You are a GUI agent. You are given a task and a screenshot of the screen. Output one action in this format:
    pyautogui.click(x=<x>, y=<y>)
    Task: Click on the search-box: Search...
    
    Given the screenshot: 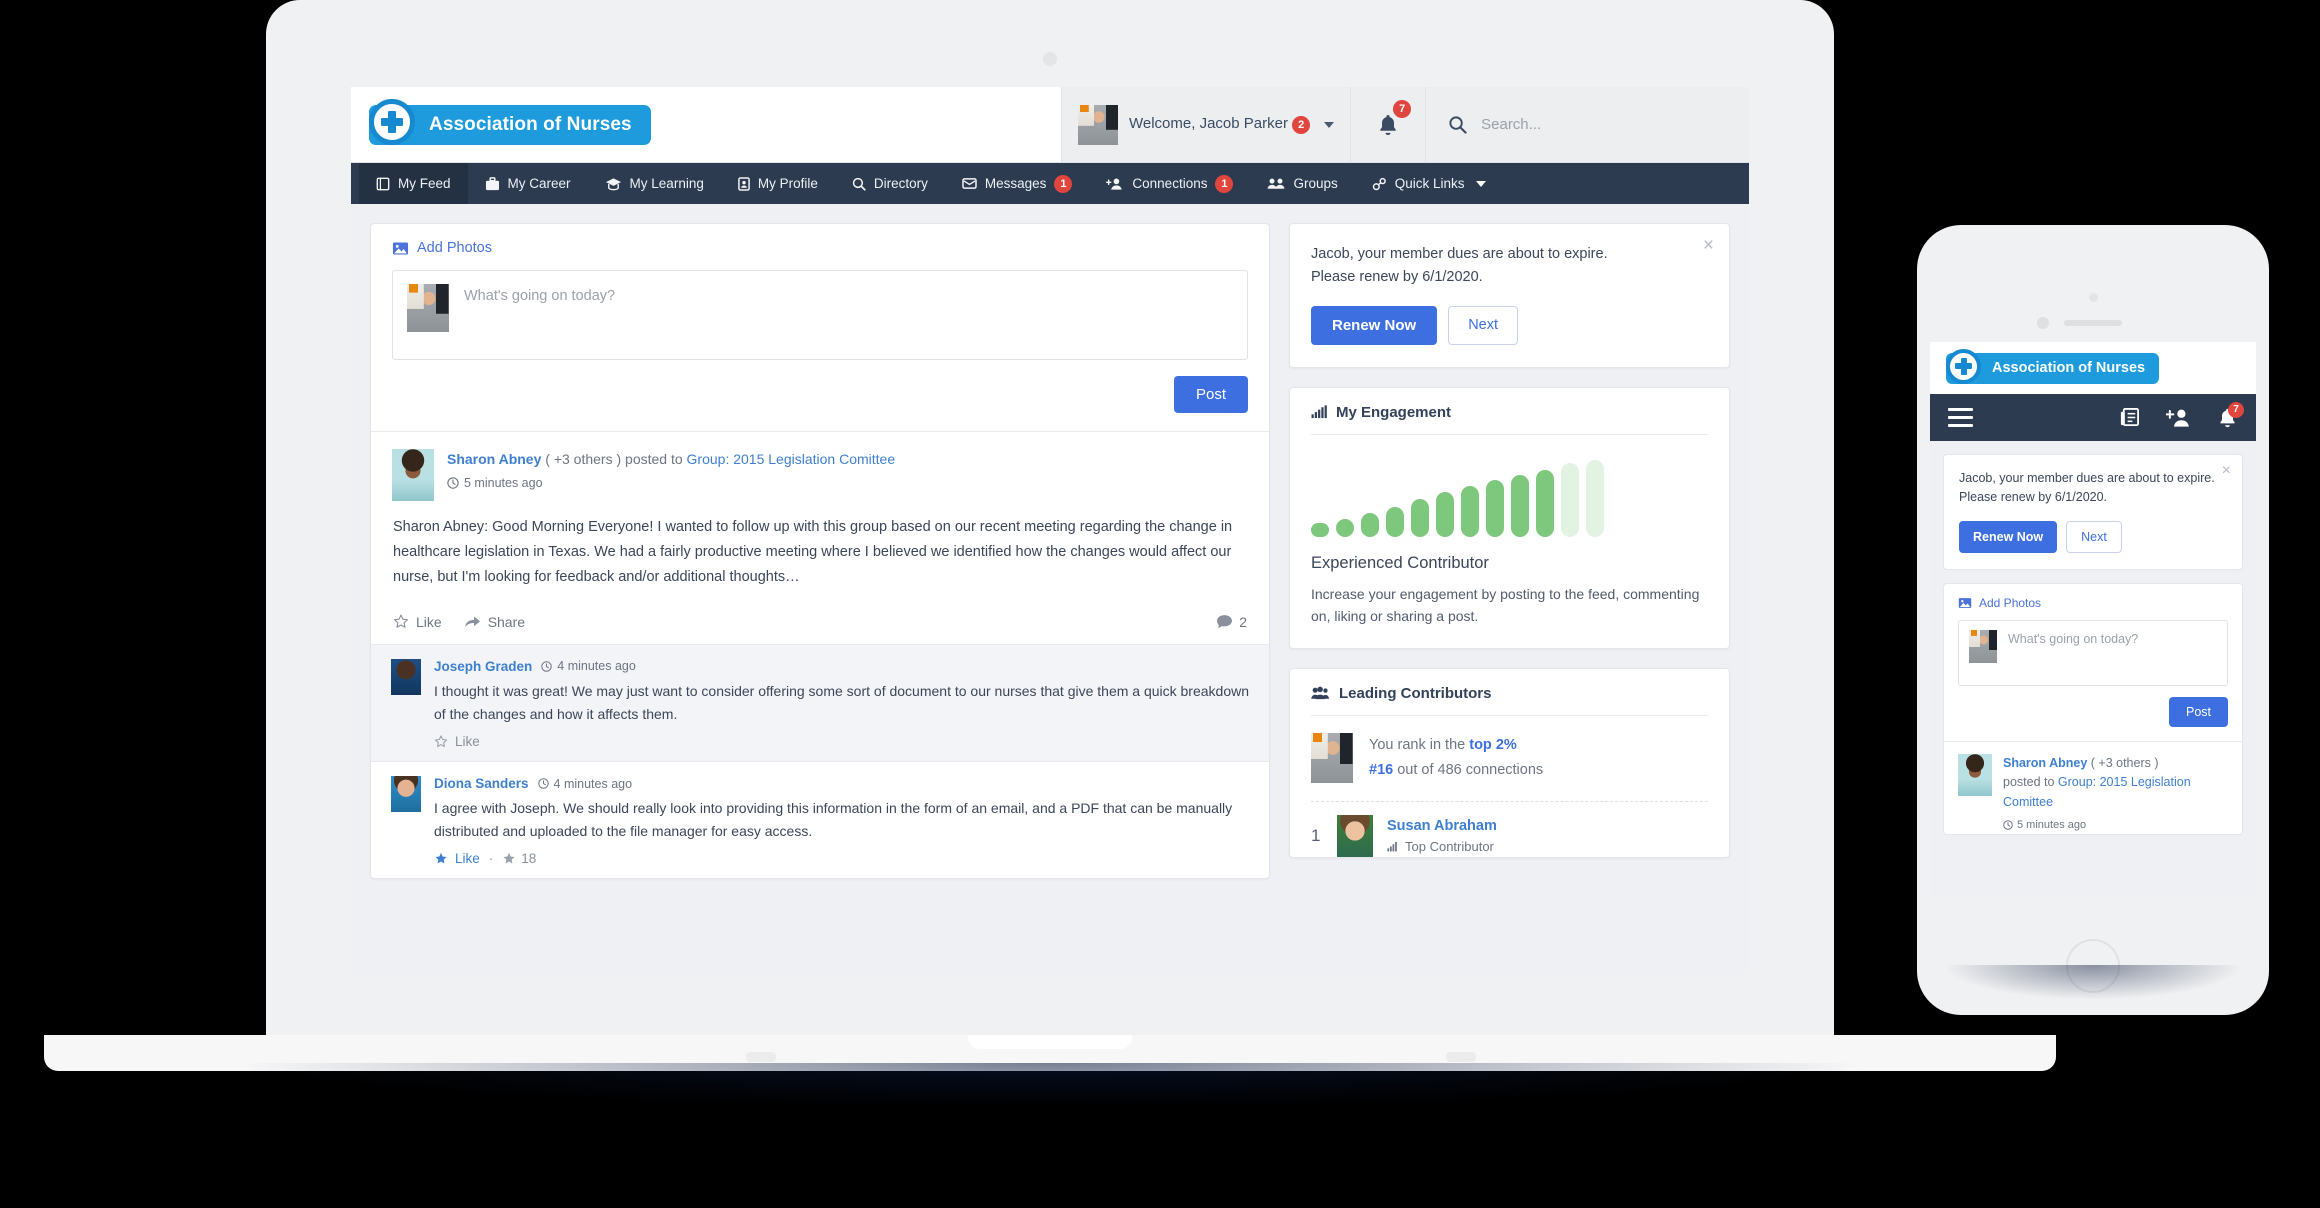 What is the action you would take?
    pyautogui.click(x=1587, y=124)
    